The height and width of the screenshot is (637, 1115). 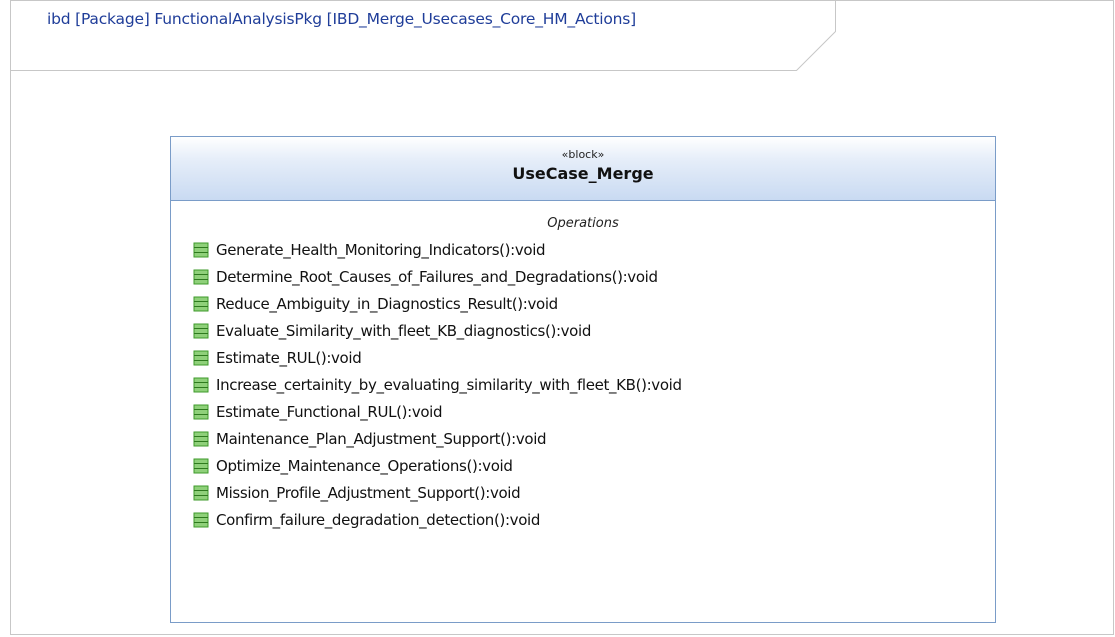 I want to click on block-stereotype: «block», so click(x=583, y=154).